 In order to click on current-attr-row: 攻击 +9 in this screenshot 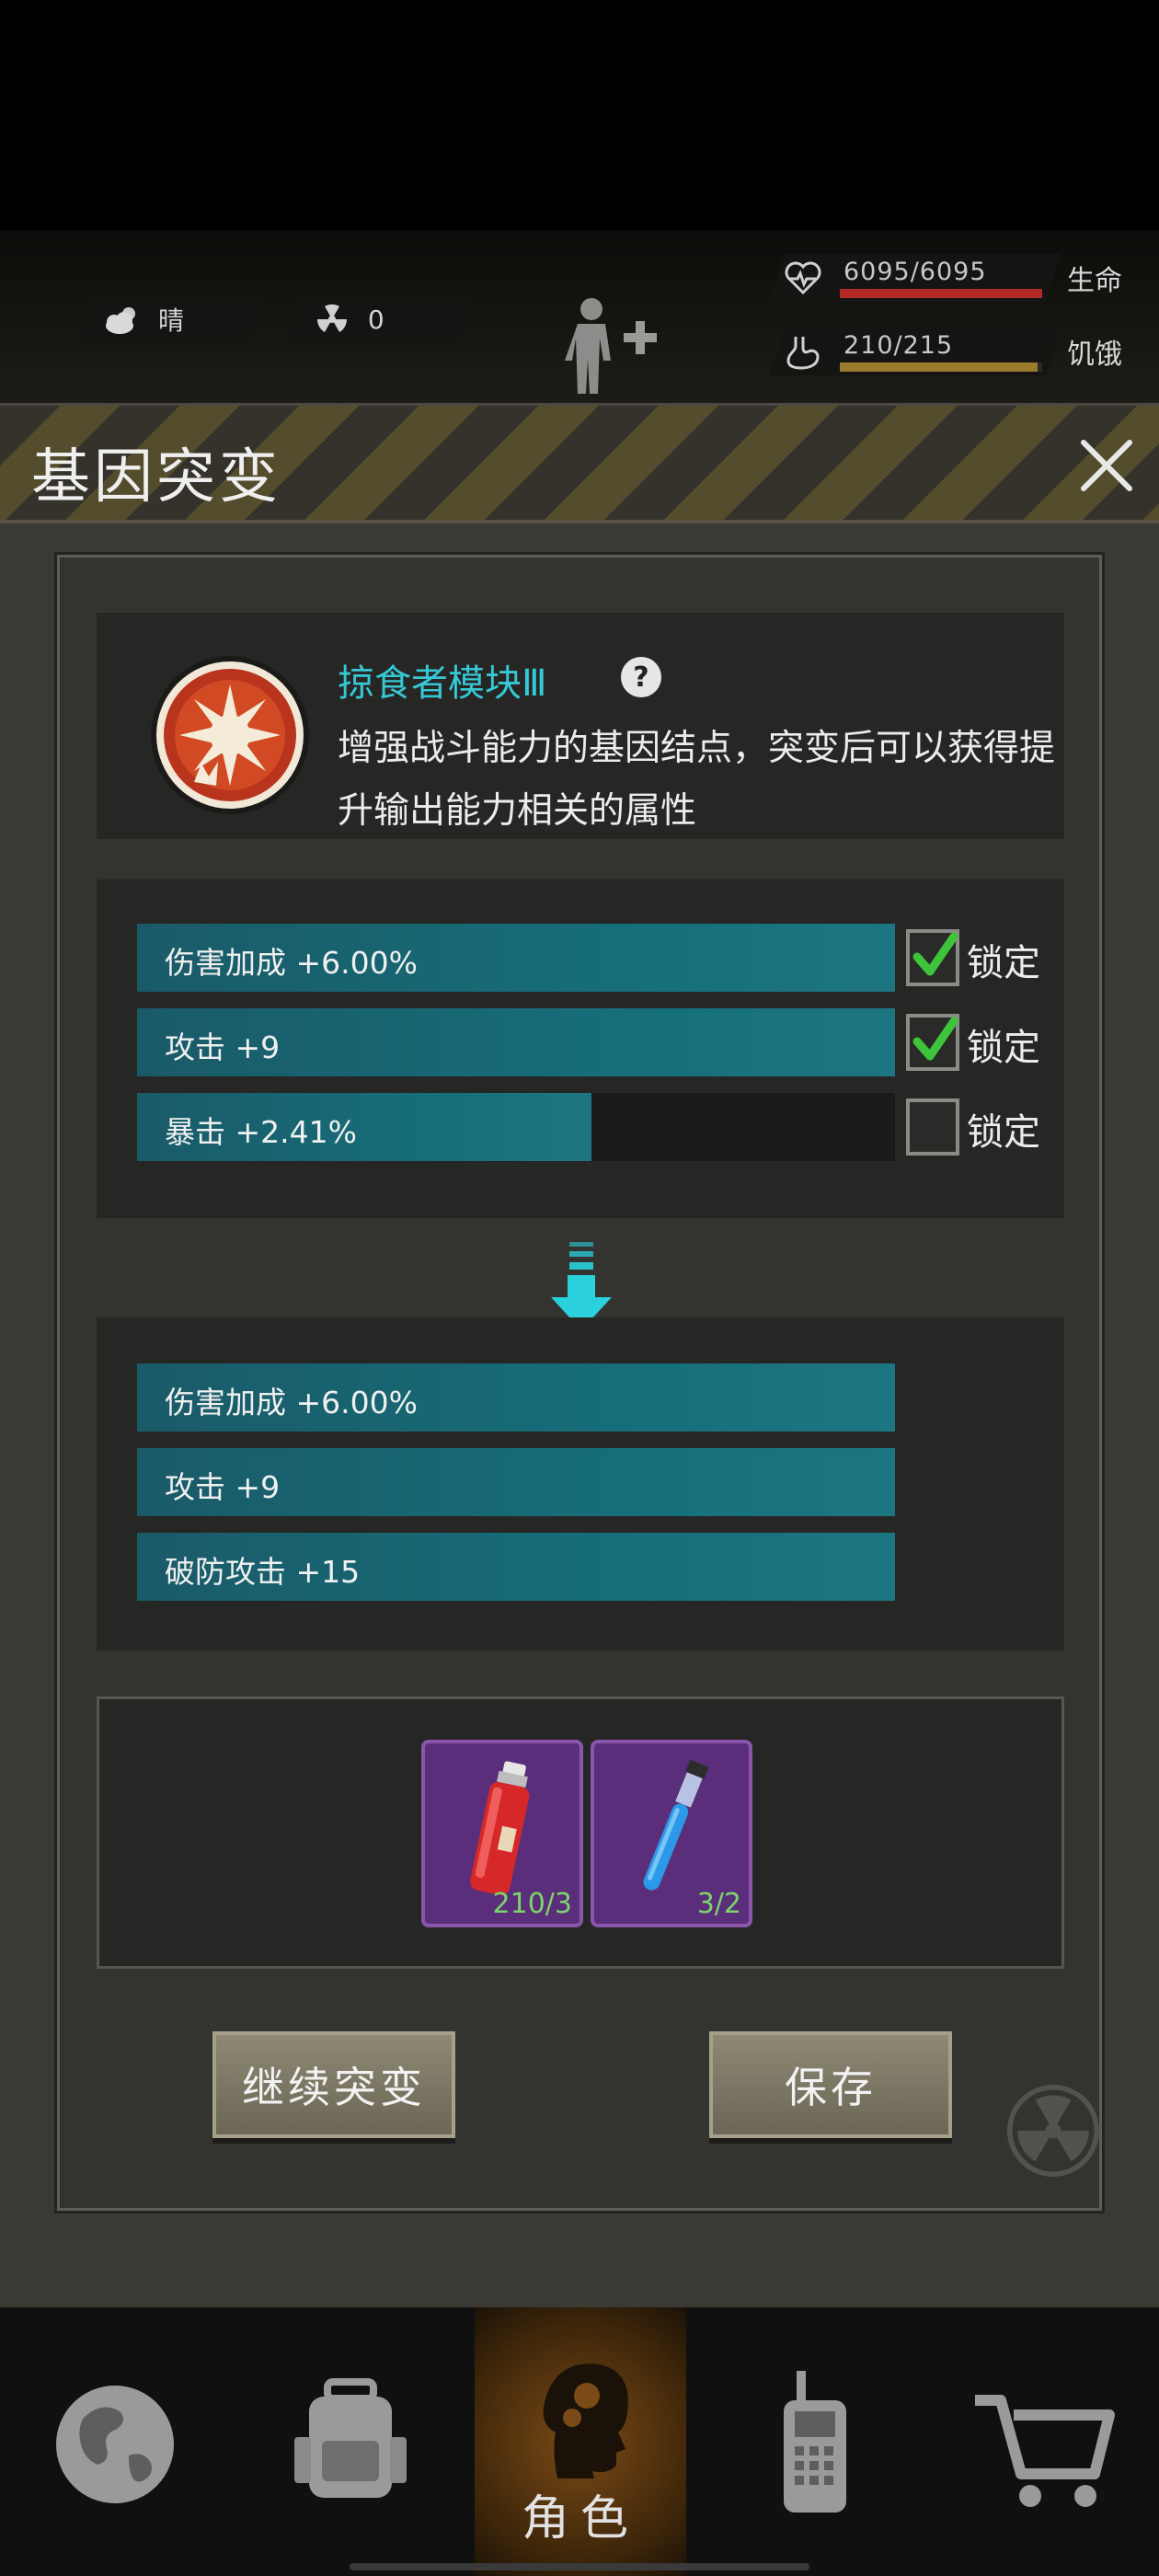, I will do `click(516, 1042)`.